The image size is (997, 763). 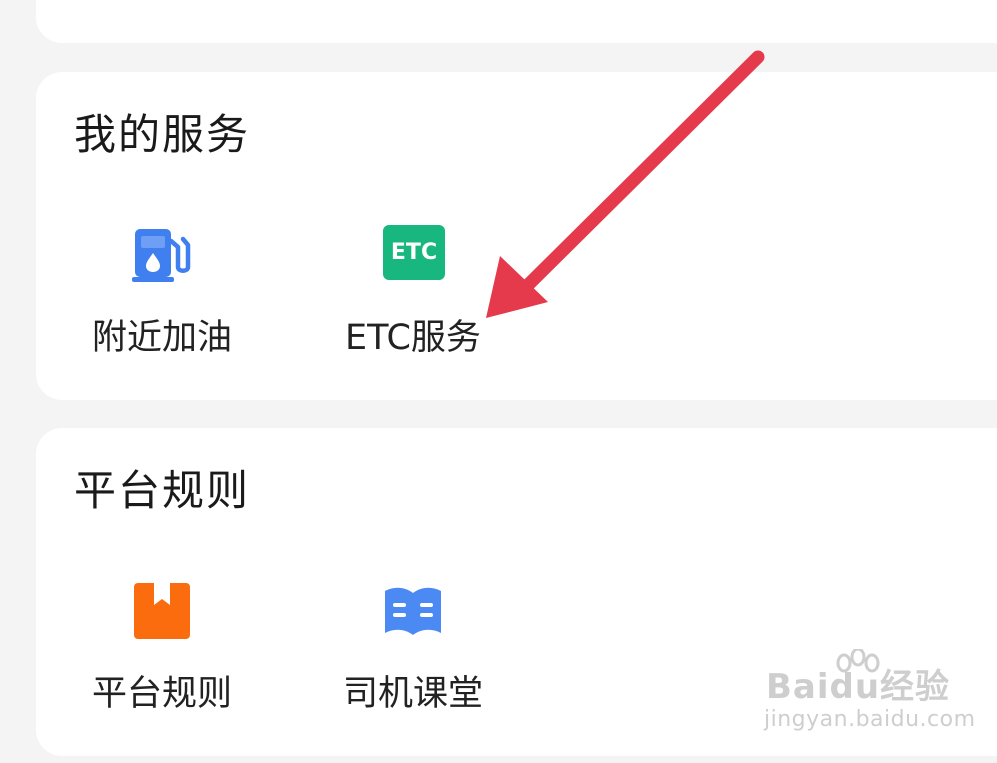 I want to click on platform-rules-label: 平台规则, so click(x=161, y=694).